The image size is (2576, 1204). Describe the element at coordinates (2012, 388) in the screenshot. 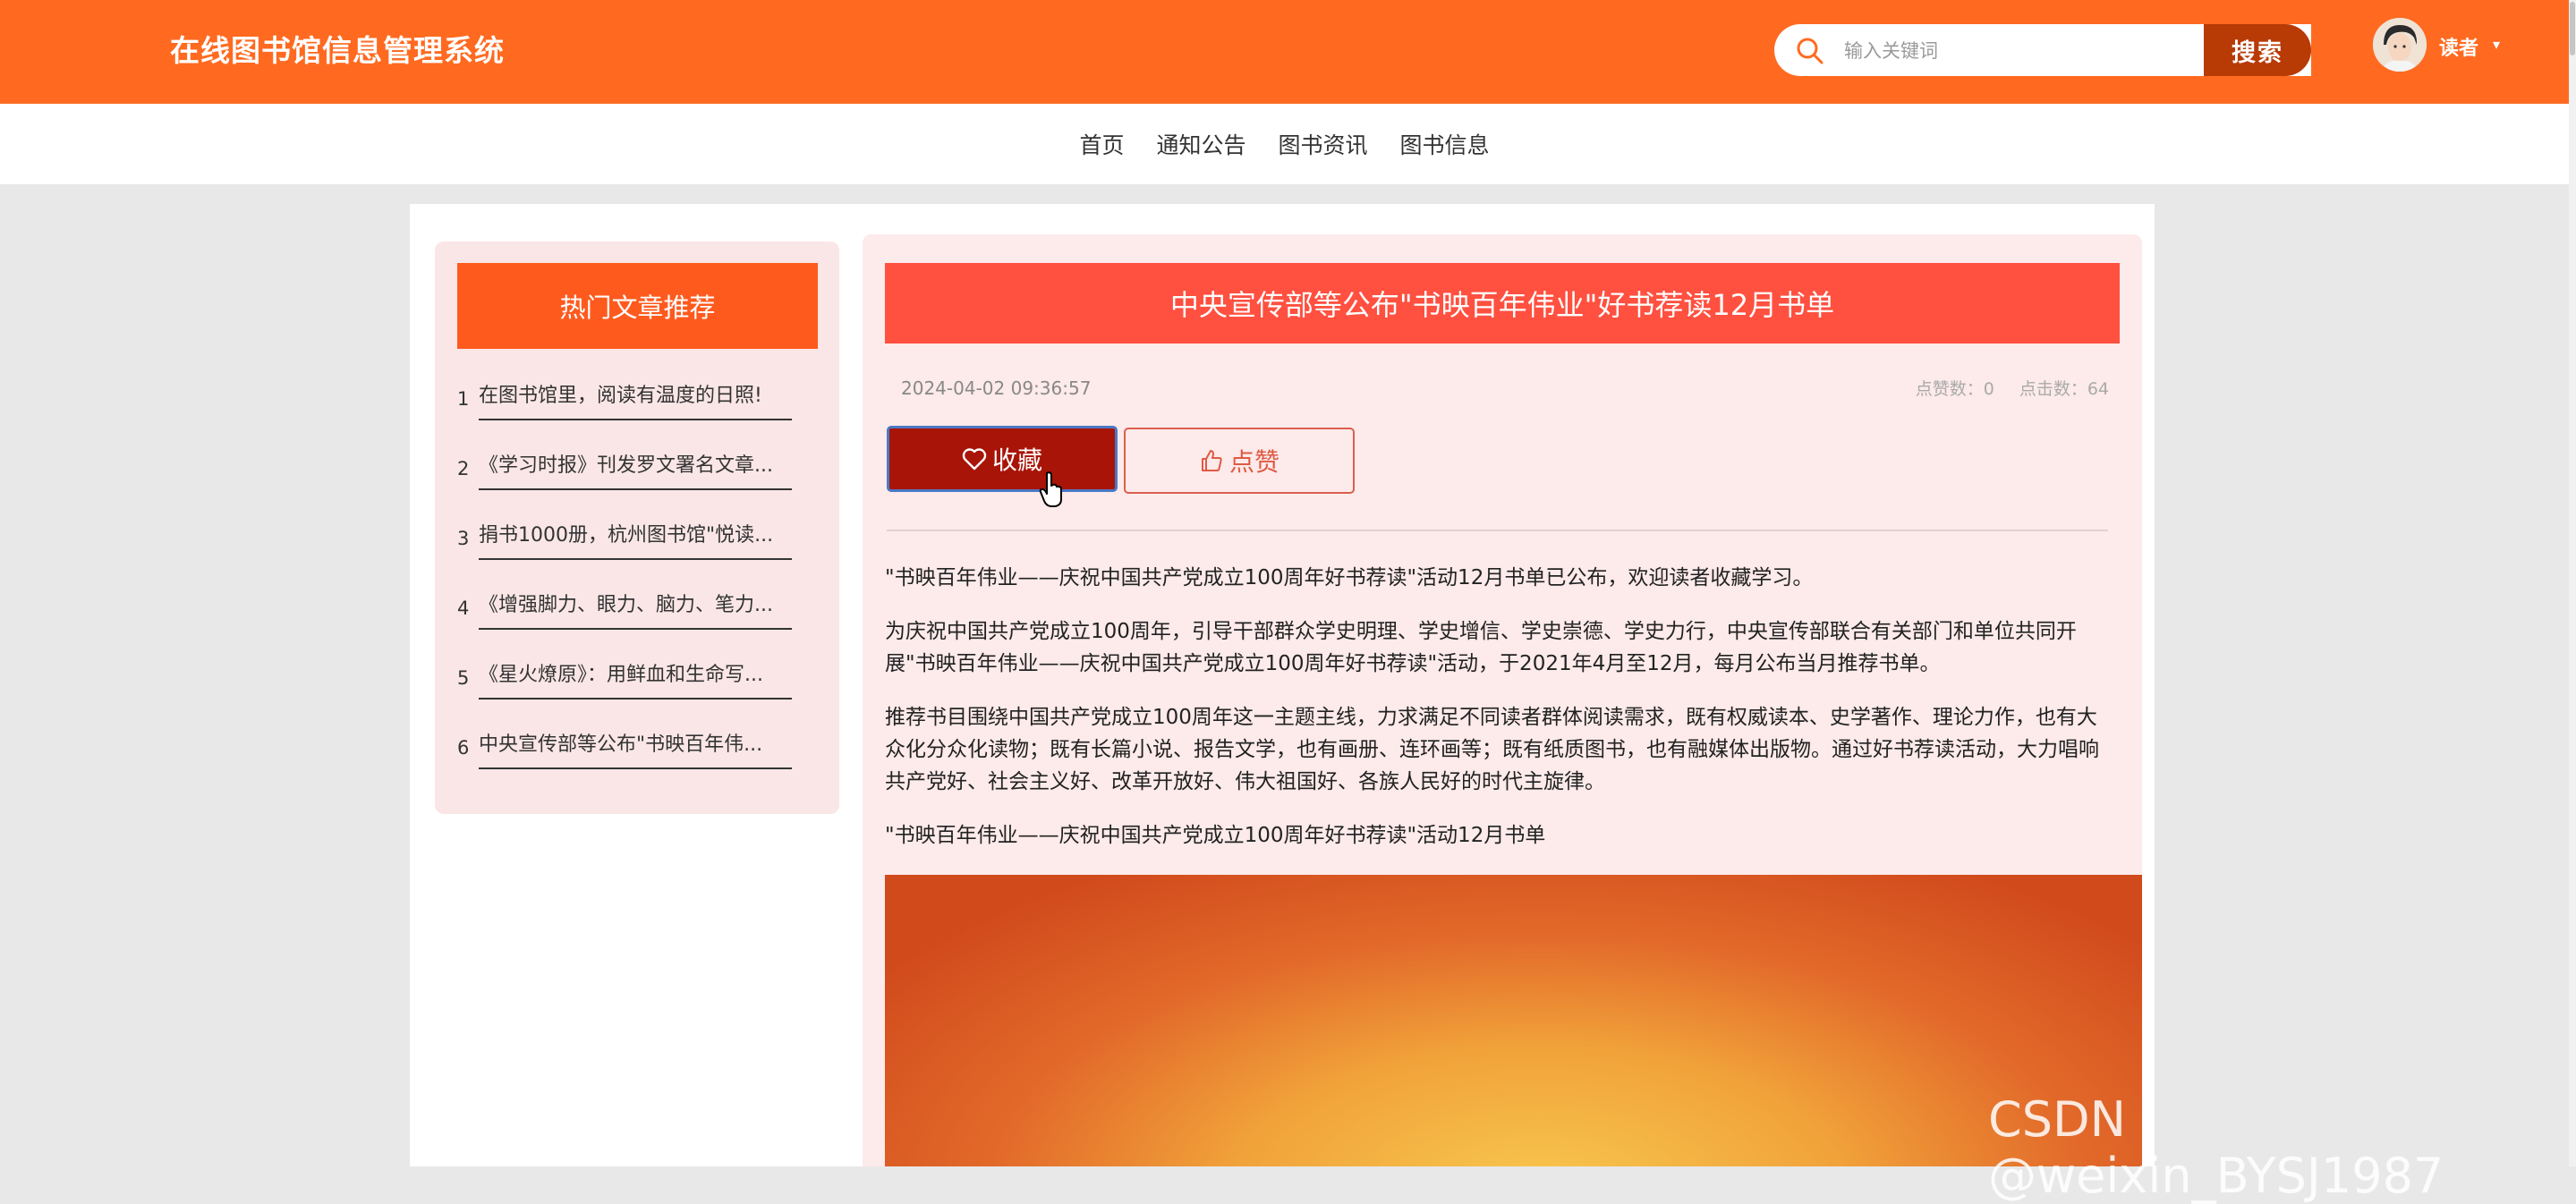

I see `article-stats: 点赞数：0 点击数：64` at that location.